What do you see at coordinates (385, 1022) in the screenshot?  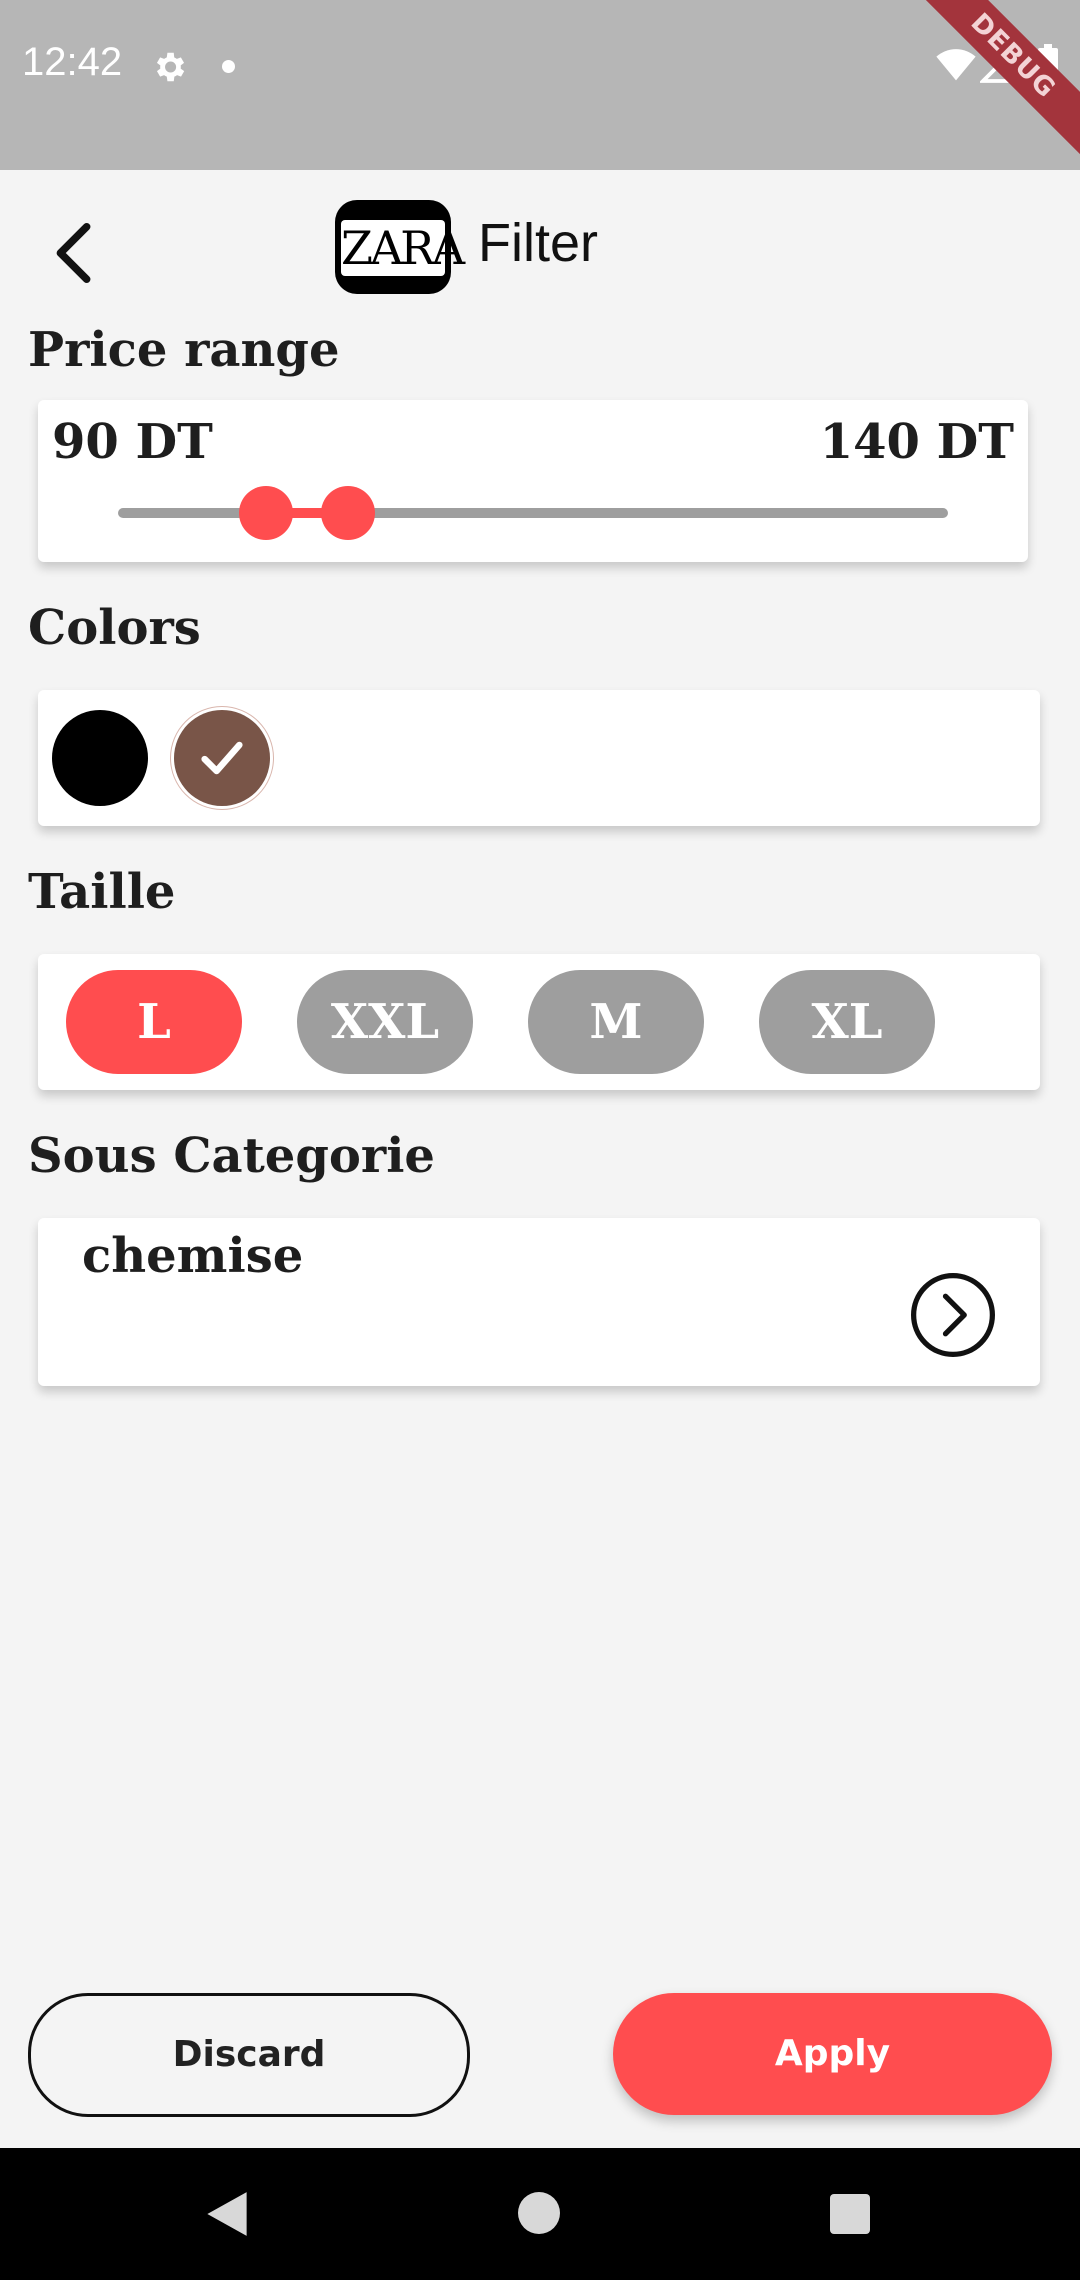 I see `size-chip-xxl: XXL` at bounding box center [385, 1022].